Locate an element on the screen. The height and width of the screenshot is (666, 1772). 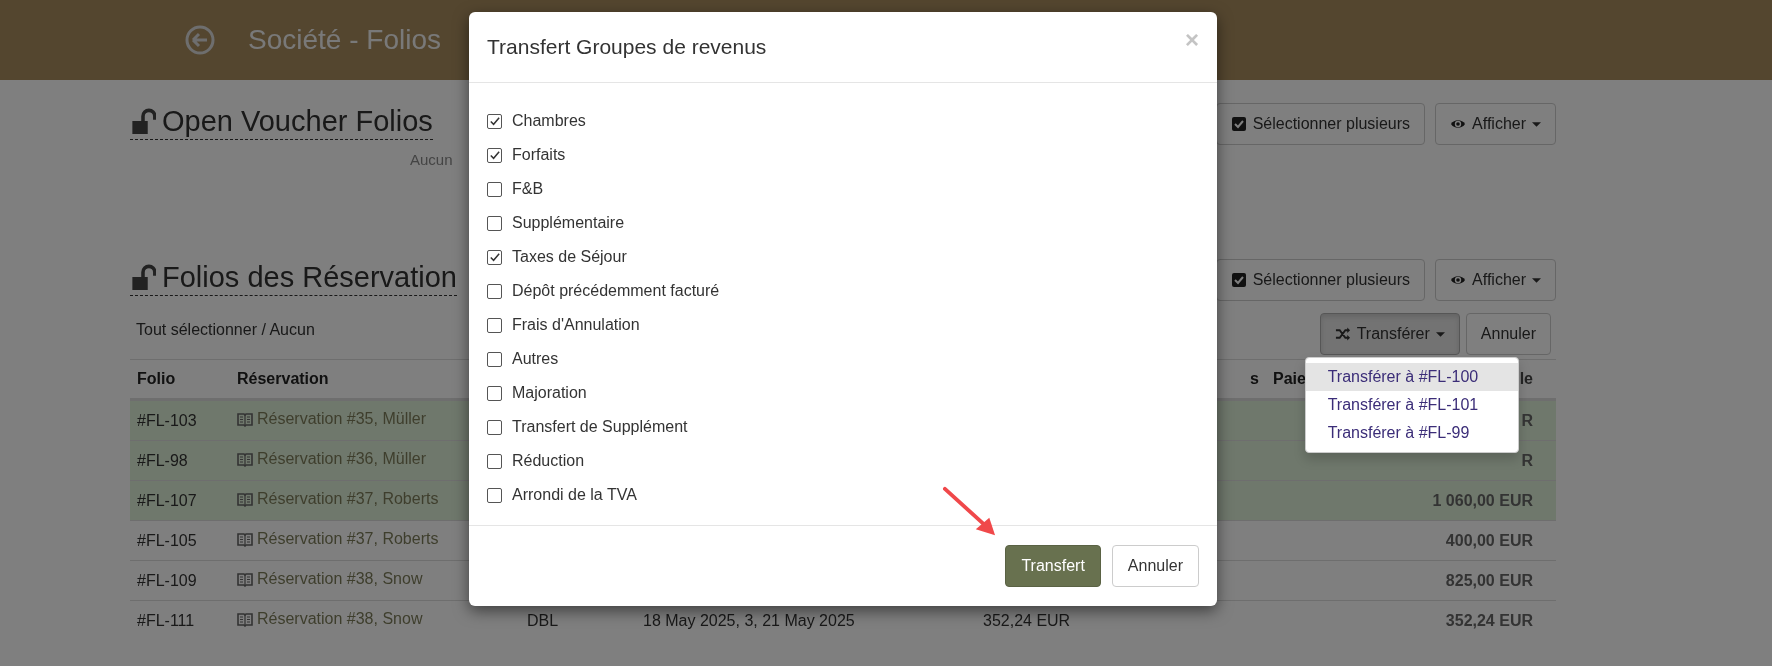
menu-item: Transférer à #FL-99 is located at coordinates (1411, 433).